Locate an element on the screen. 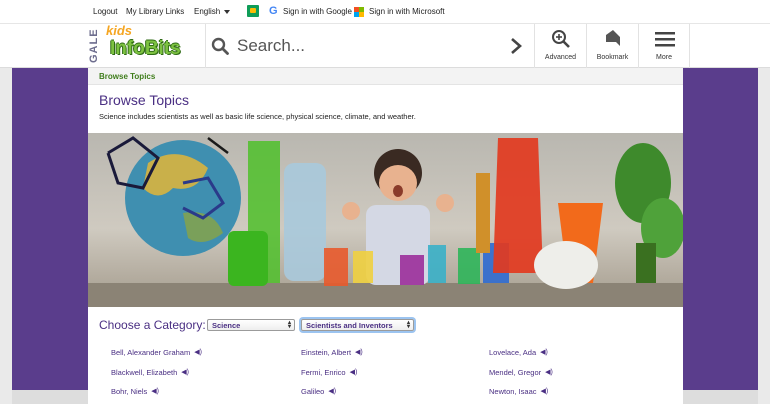 The image size is (770, 404). google-icon: G is located at coordinates (273, 11).